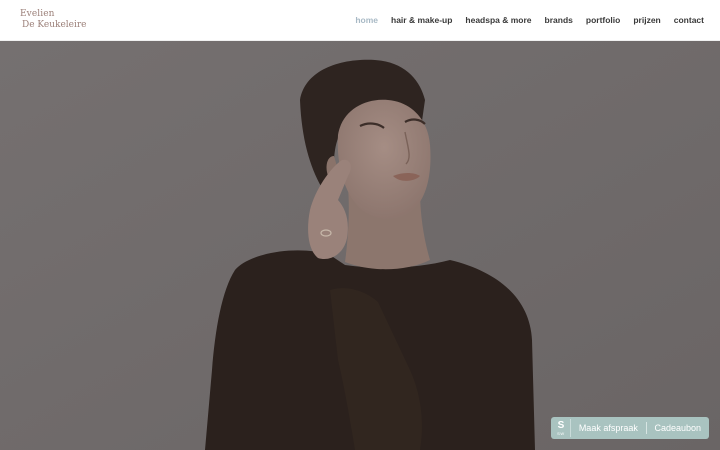  I want to click on site-logo: Evelien De Keukeleire, so click(53, 21).